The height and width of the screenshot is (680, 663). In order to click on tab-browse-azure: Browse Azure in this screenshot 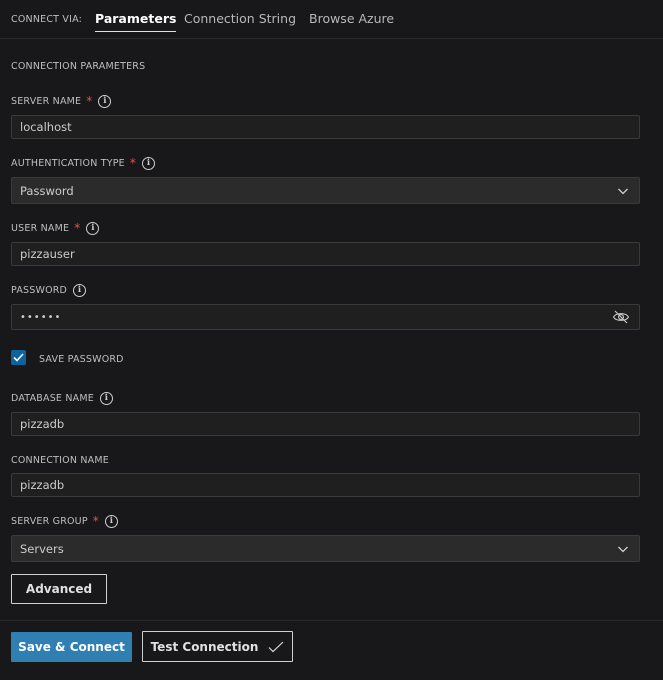, I will do `click(351, 18)`.